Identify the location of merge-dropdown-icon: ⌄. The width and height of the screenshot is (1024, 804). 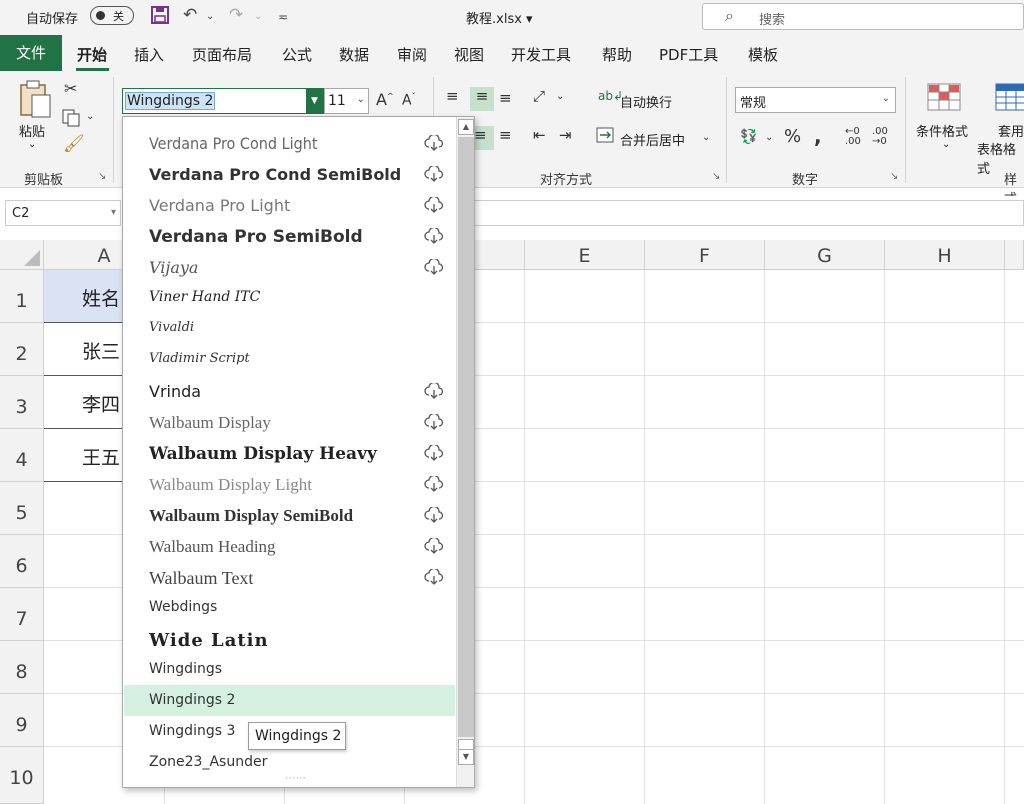
(706, 137).